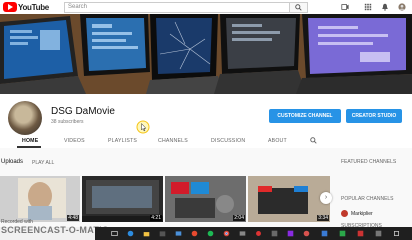 Image resolution: width=412 pixels, height=240 pixels. I want to click on search-icon, so click(298, 7).